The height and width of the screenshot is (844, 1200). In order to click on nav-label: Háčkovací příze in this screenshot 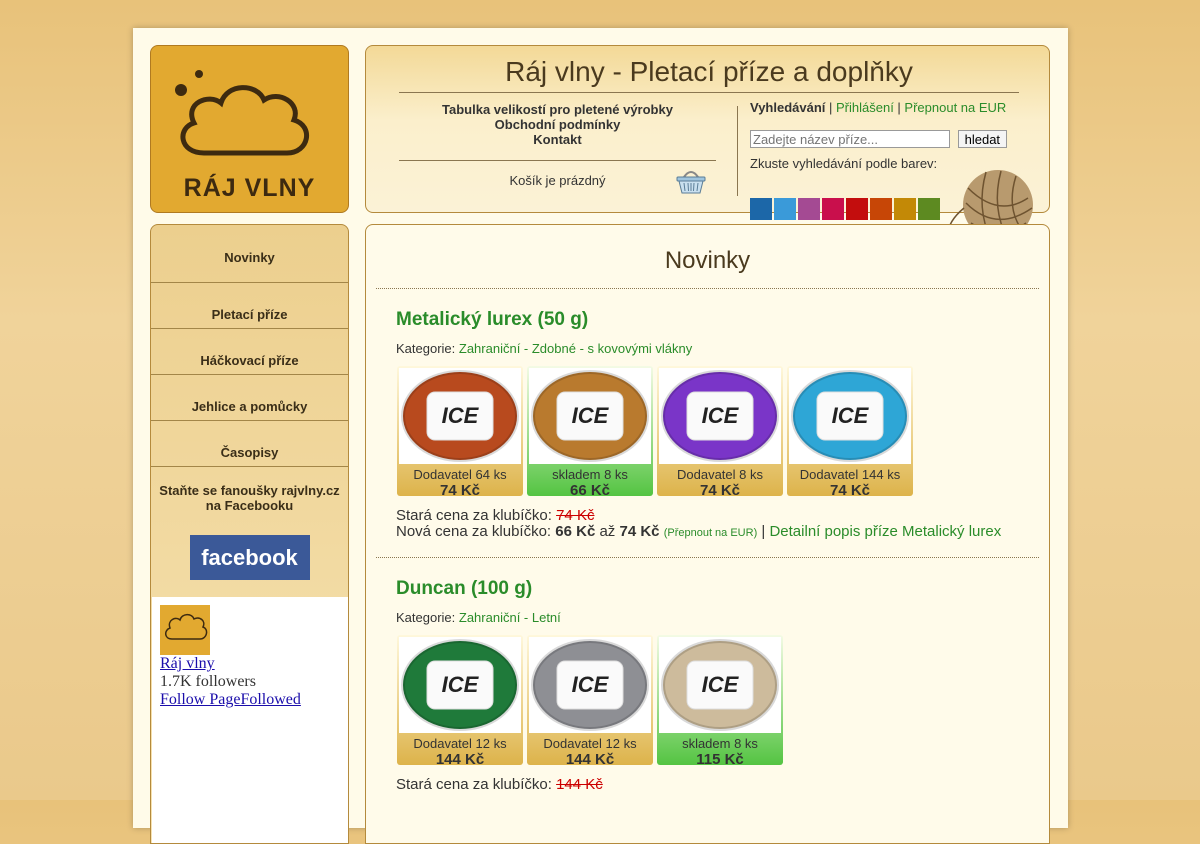, I will do `click(249, 361)`.